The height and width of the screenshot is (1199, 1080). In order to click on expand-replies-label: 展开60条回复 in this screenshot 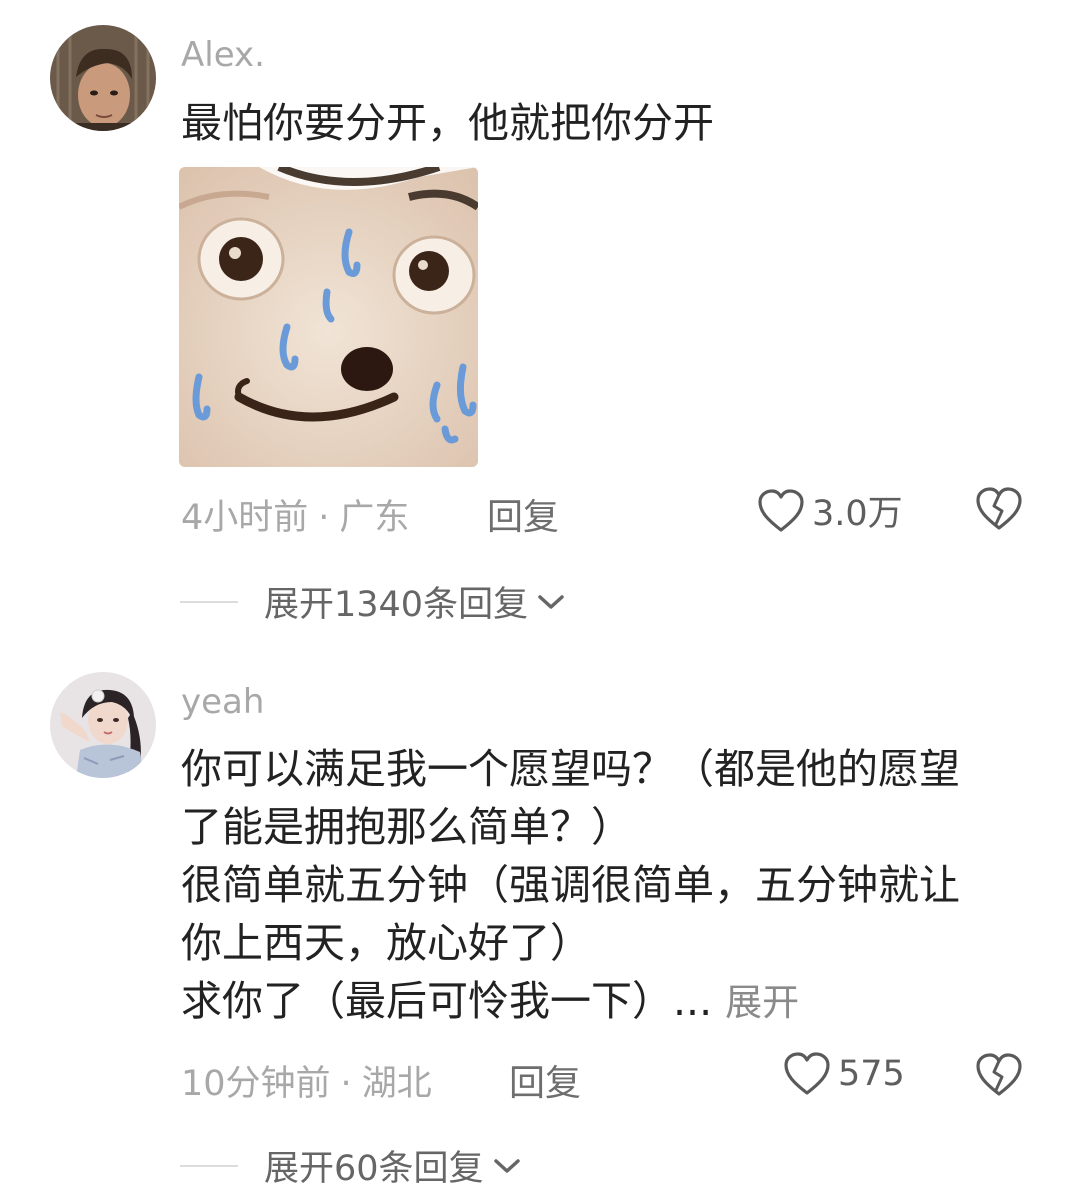, I will do `click(374, 1169)`.